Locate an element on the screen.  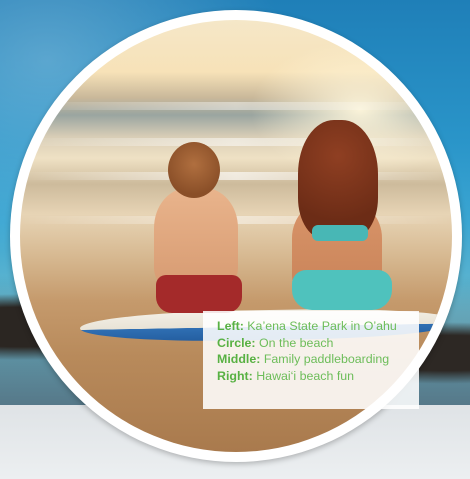
caption-value: On the beach is located at coordinates (296, 342).